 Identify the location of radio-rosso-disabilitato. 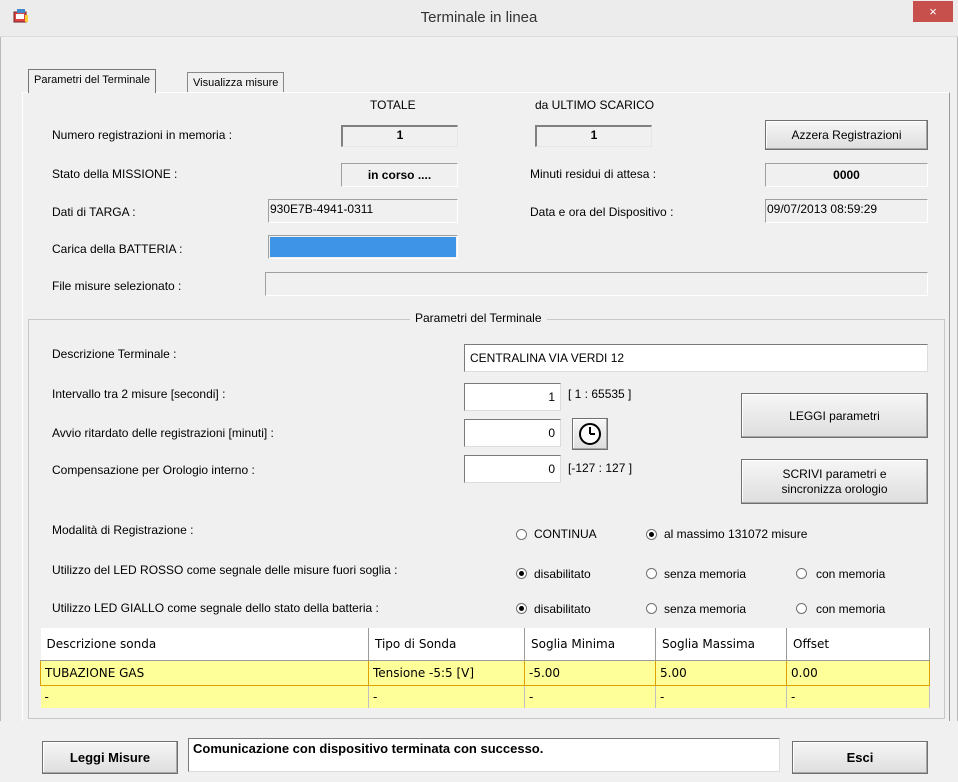
(521, 573).